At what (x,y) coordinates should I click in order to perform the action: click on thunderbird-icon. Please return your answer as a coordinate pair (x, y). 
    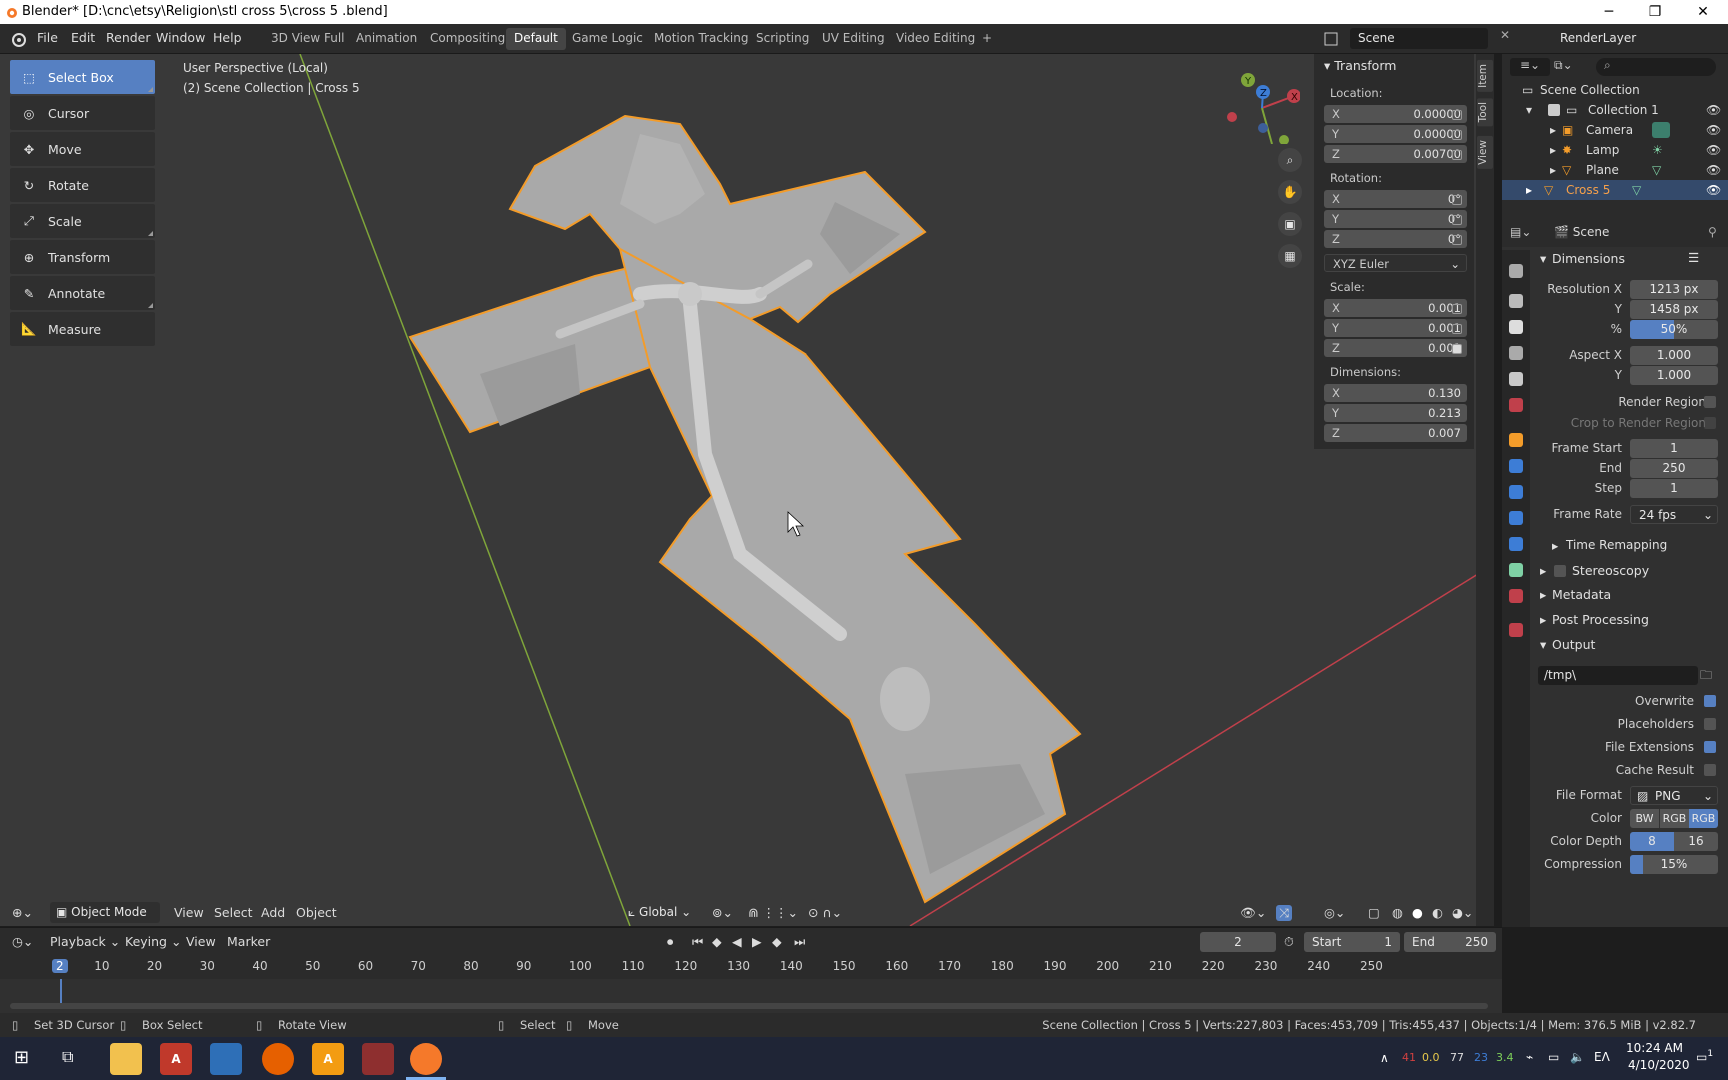
    Looking at the image, I should click on (226, 1059).